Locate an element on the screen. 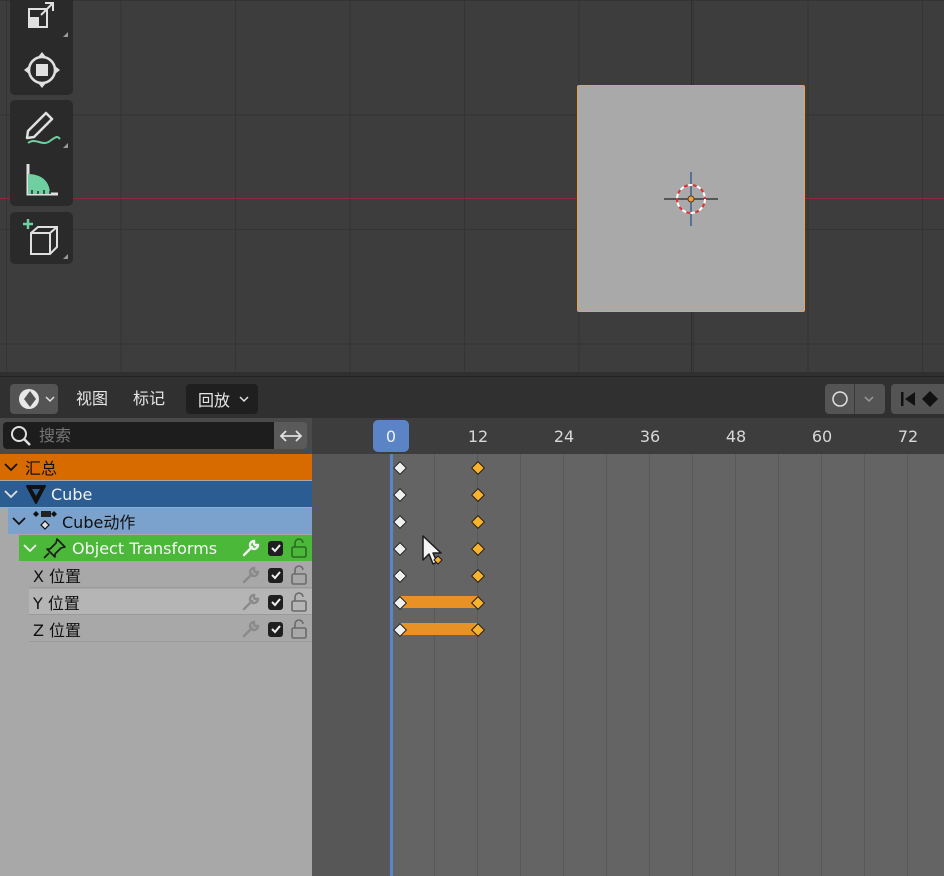 Image resolution: width=944 pixels, height=876 pixels. object-origin-cursor-icon is located at coordinates (691, 199).